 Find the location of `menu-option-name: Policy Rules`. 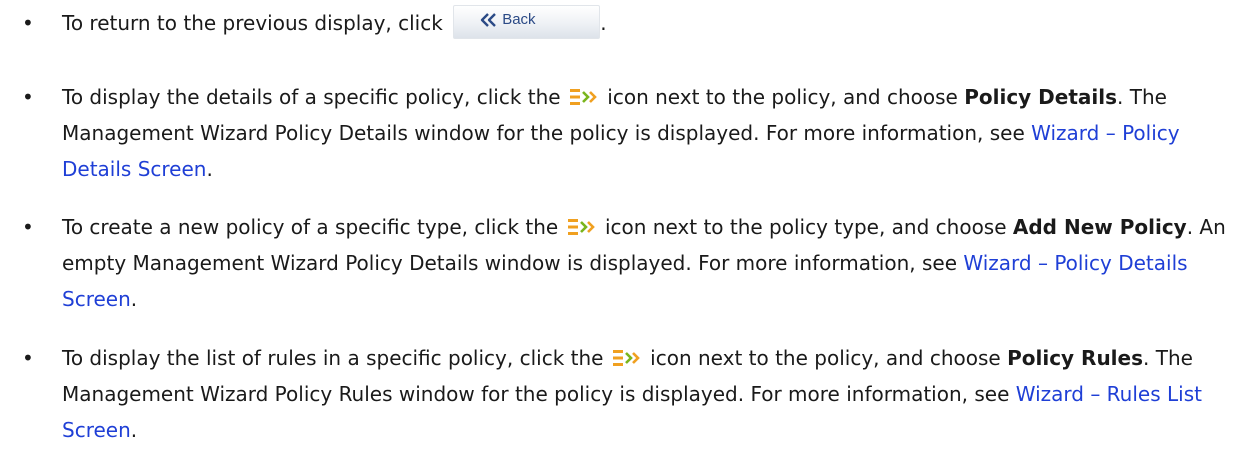

menu-option-name: Policy Rules is located at coordinates (1075, 358).